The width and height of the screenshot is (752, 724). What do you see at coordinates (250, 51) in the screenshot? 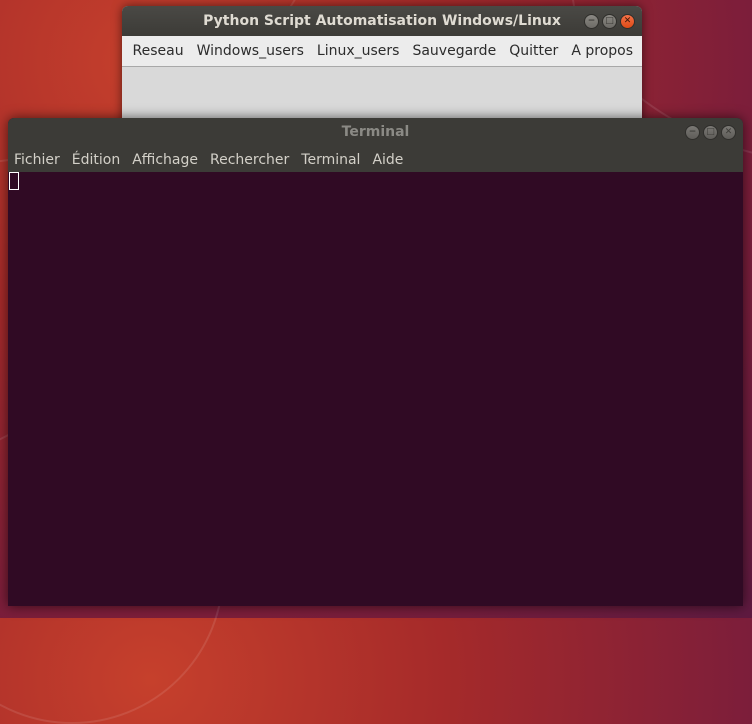
I see `menu-windows-users: Windows_users` at bounding box center [250, 51].